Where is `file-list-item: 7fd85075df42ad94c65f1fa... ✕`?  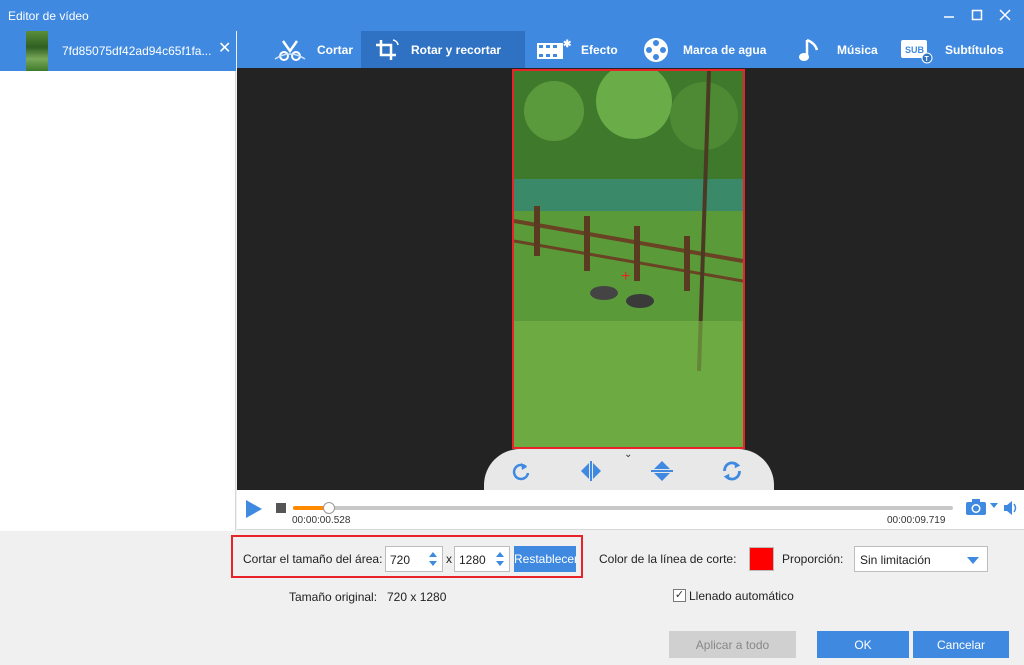 file-list-item: 7fd85075df42ad94c65f1fa... ✕ is located at coordinates (118, 51).